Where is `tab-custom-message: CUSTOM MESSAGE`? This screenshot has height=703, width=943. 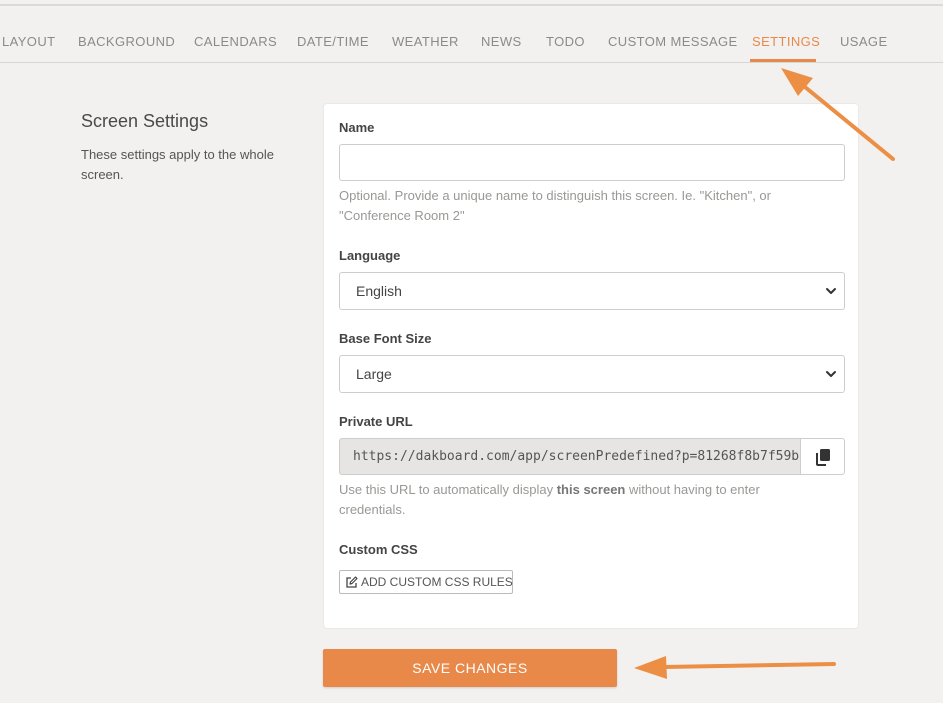
tab-custom-message: CUSTOM MESSAGE is located at coordinates (673, 41).